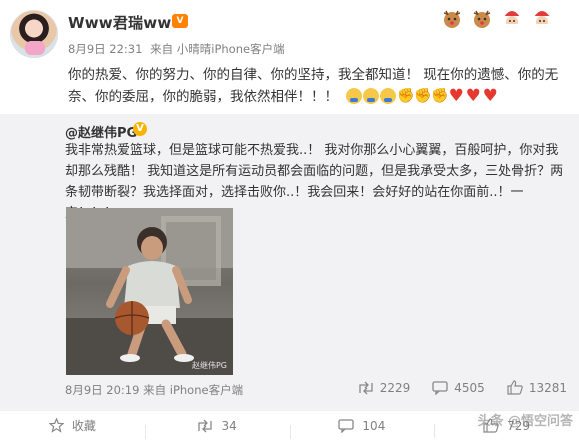 The image size is (579, 440). Describe the element at coordinates (102, 390) in the screenshot. I see `repost-timestamp: 8月9日 20:19` at that location.